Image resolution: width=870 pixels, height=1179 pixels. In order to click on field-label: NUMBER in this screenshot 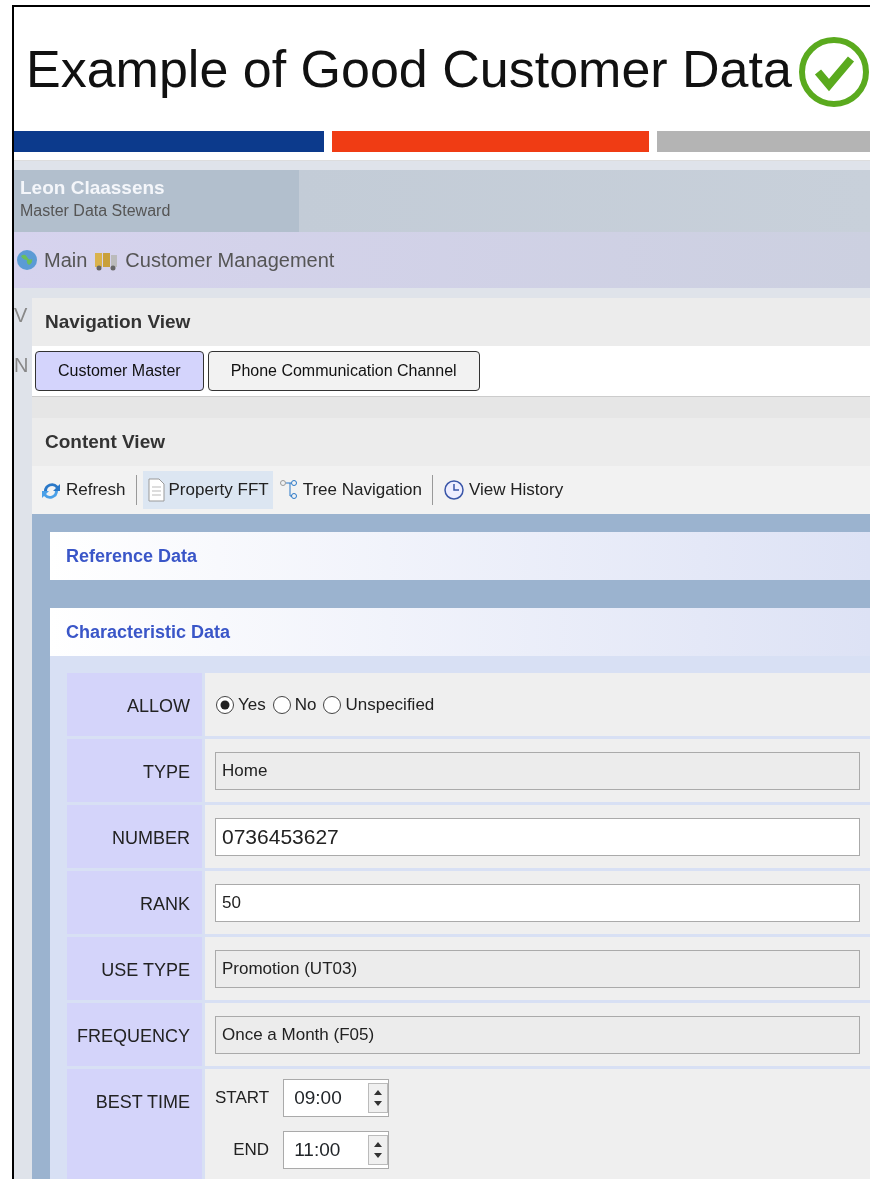, I will do `click(134, 836)`.